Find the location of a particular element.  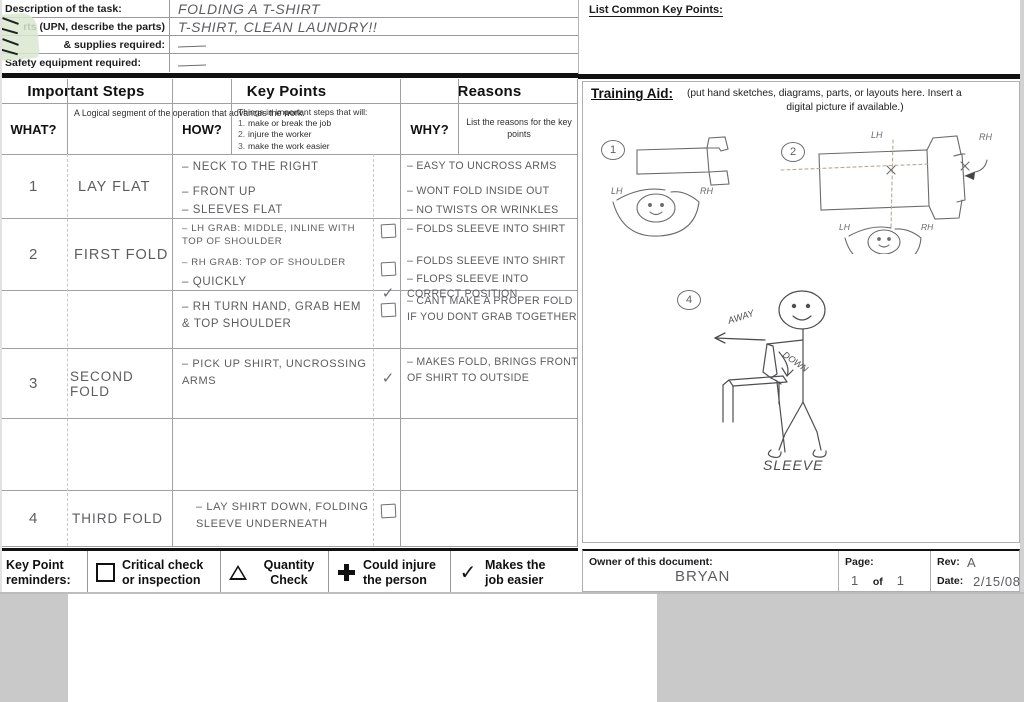

table-row-key-points: – PICK UP SHIRT, UNCROSSING ARMS is located at coordinates (274, 372).